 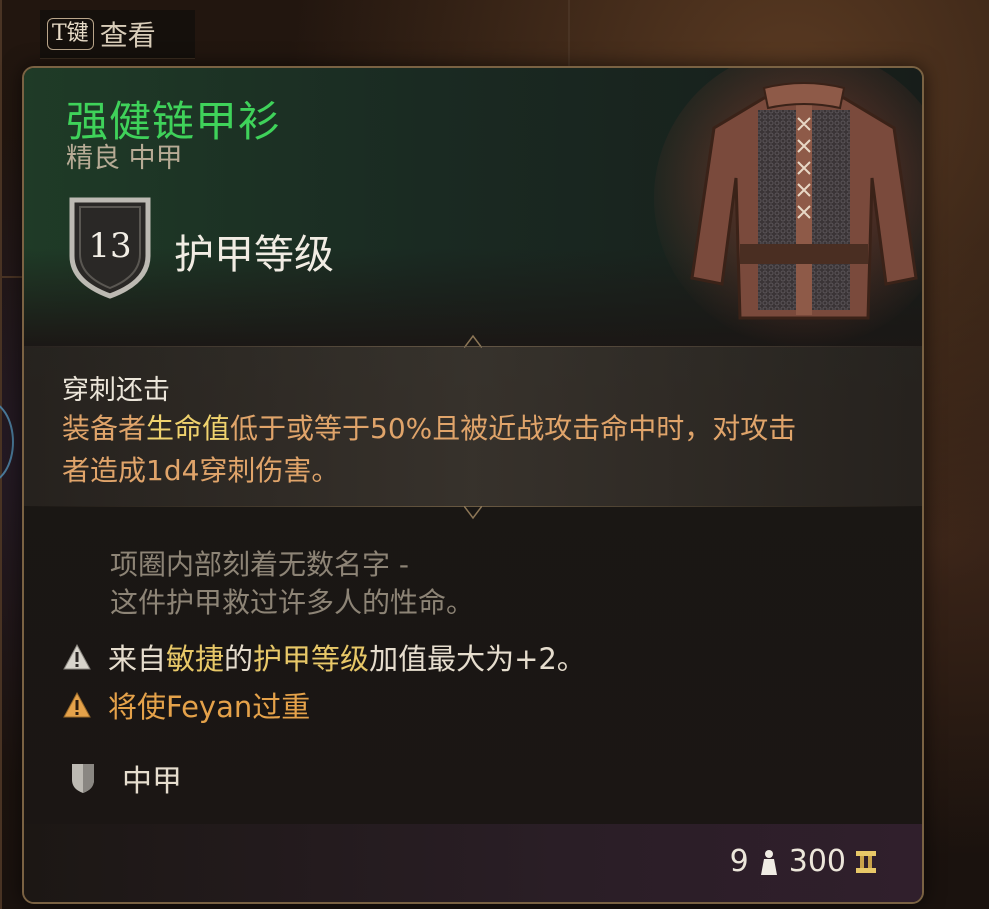 What do you see at coordinates (866, 861) in the screenshot?
I see `gold-icon` at bounding box center [866, 861].